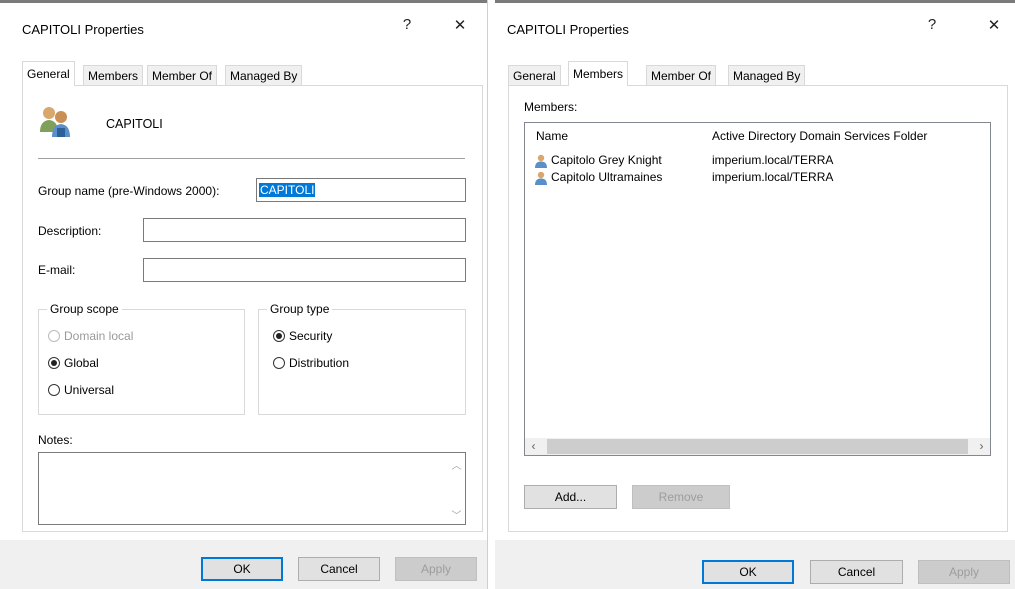  I want to click on notes-scrollbar: ︿ ﹀, so click(456, 488).